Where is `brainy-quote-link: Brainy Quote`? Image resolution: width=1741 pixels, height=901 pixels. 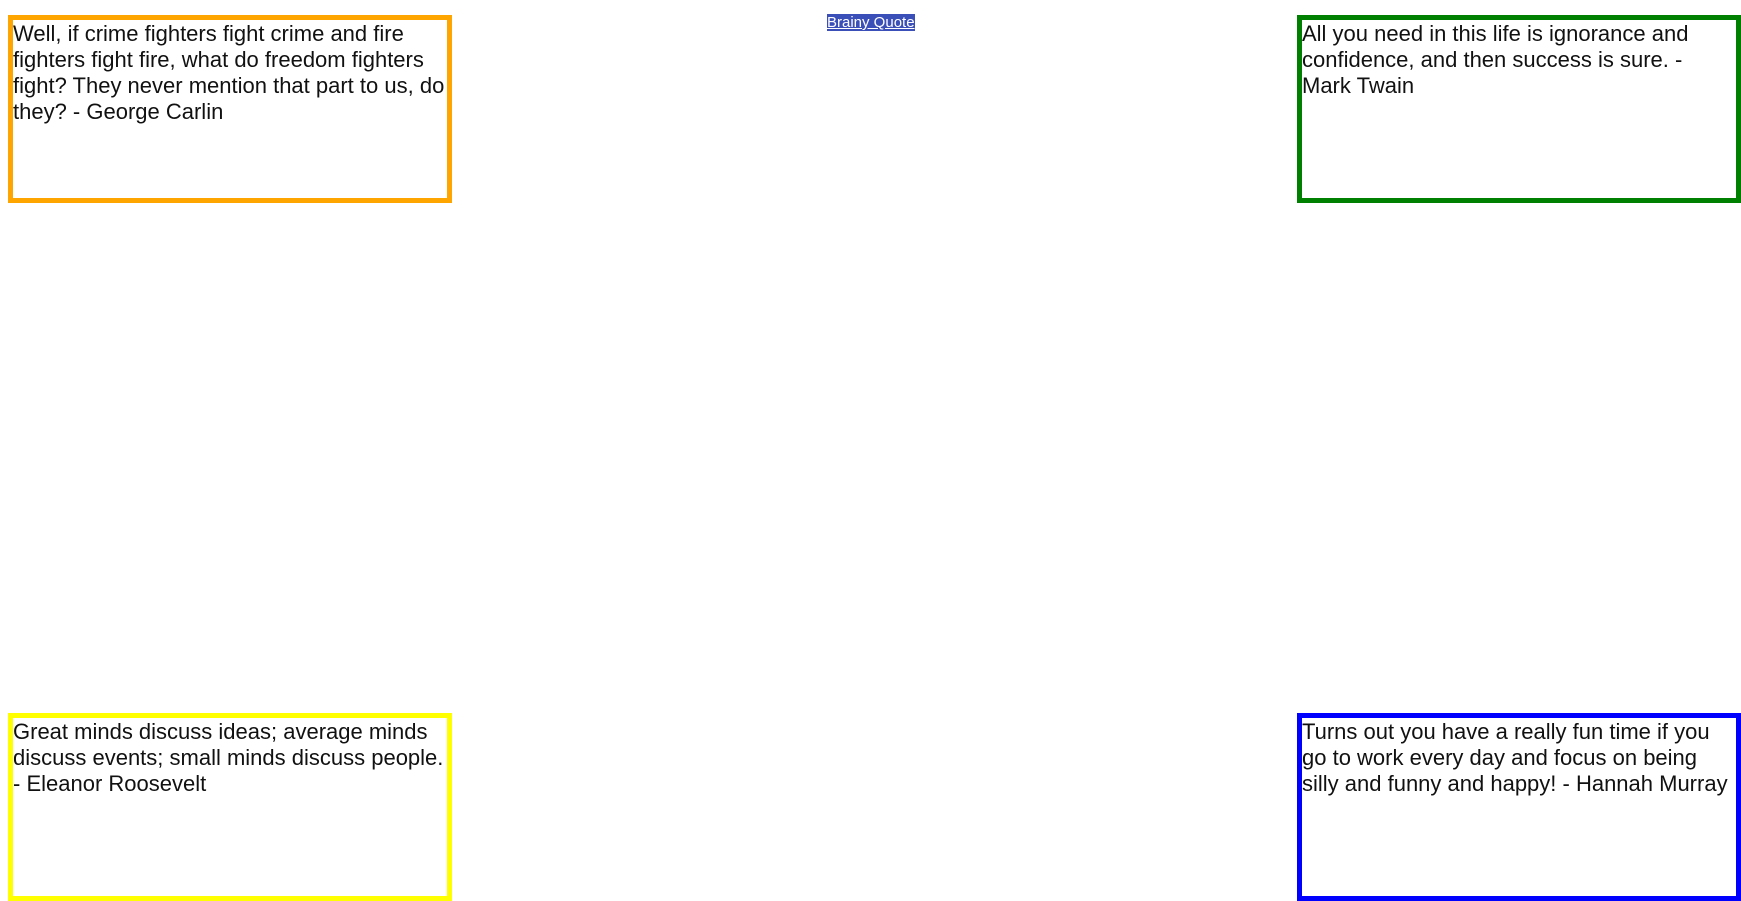
brainy-quote-link: Brainy Quote is located at coordinates (871, 22).